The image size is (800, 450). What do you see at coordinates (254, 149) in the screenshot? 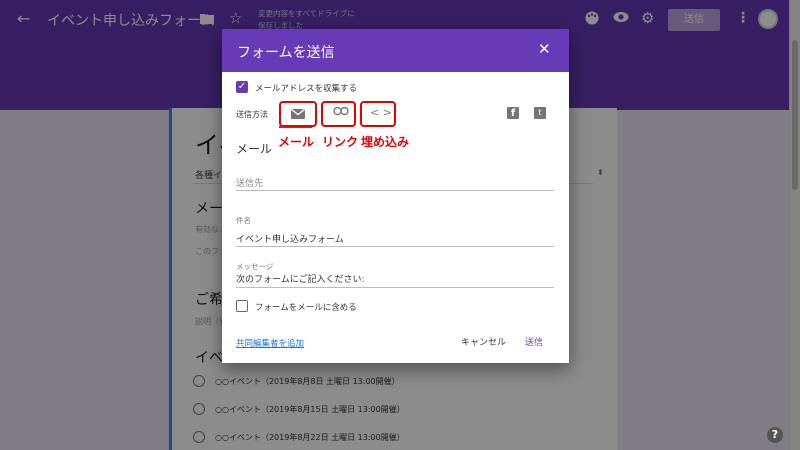
I see `email-section-title: メール` at bounding box center [254, 149].